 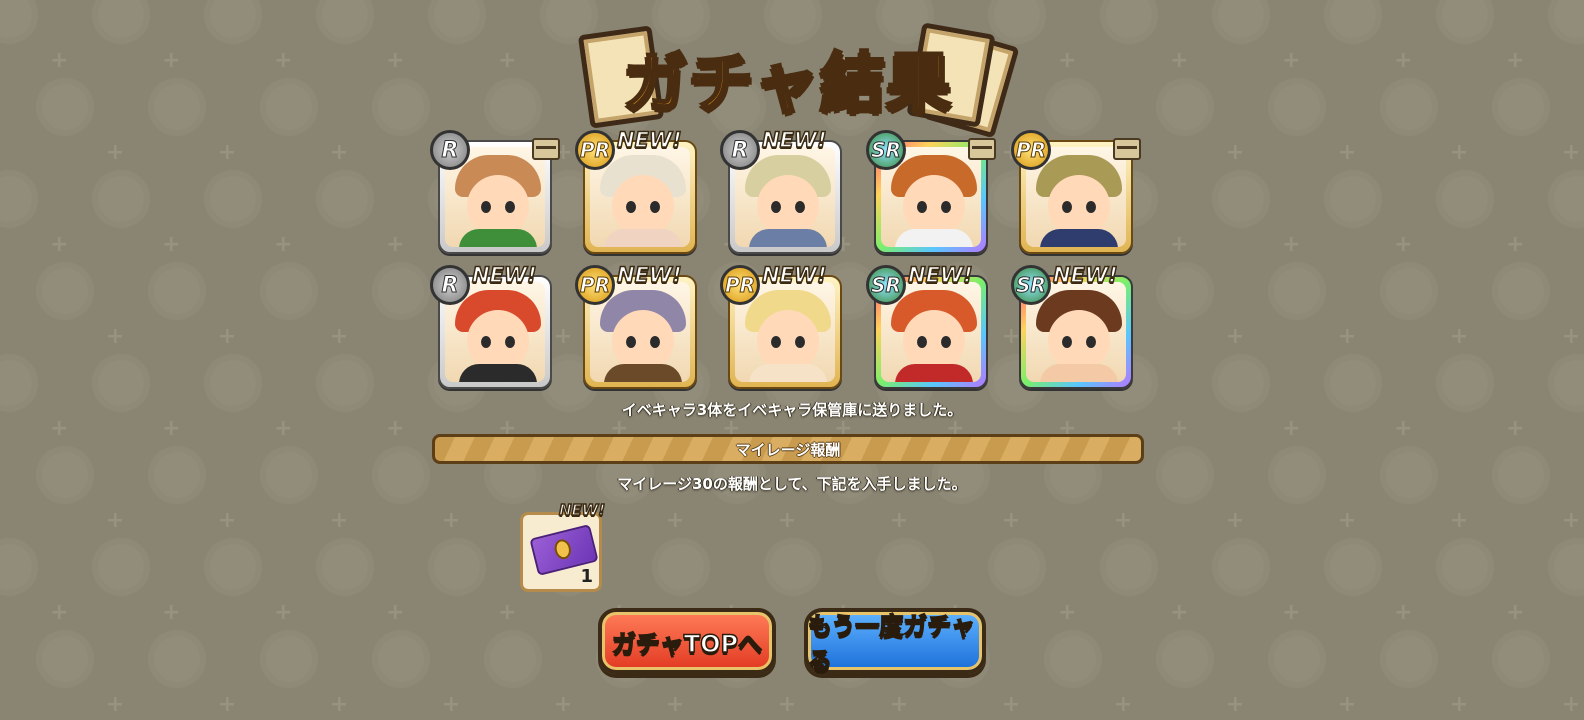 I want to click on gacha-again-button: もう一度ガチャる, so click(x=895, y=642).